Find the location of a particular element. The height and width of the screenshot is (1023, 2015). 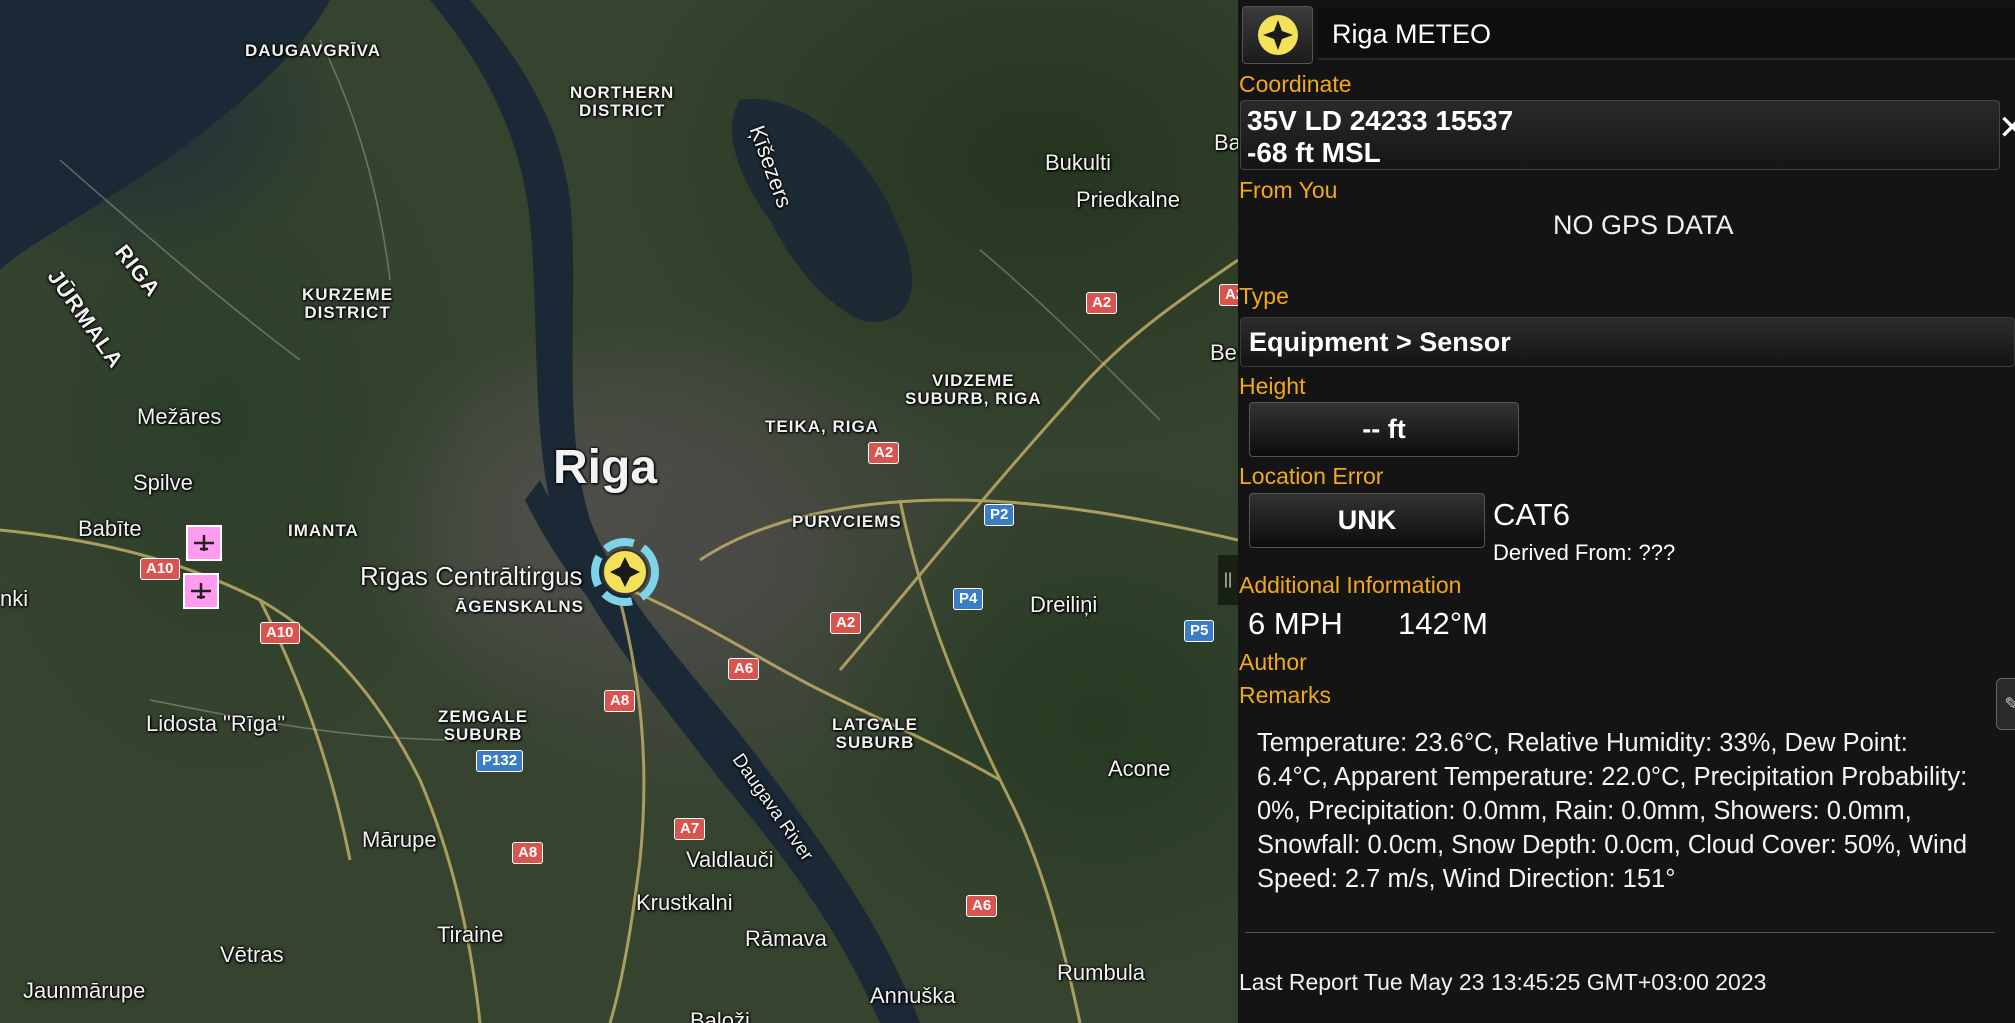

from-you-label: From You is located at coordinates (1288, 190).